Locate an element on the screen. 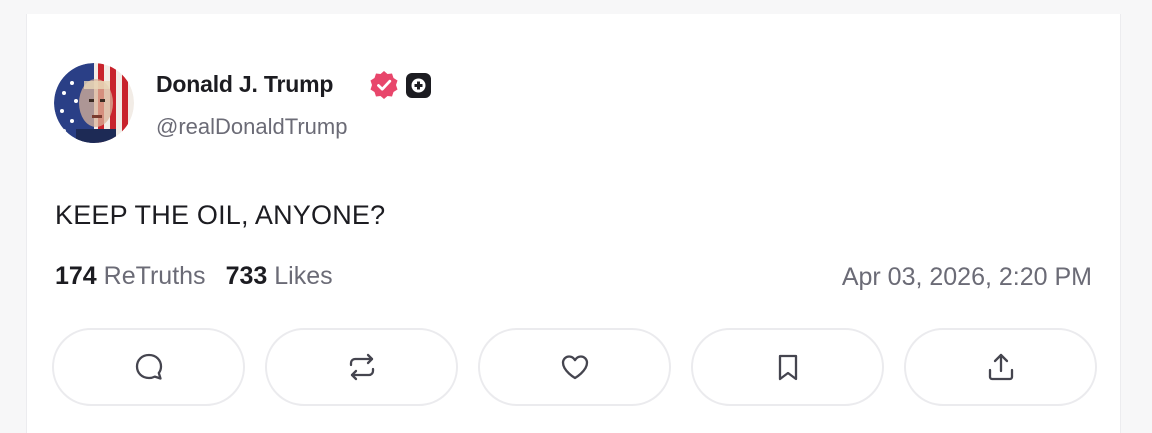  reply-button is located at coordinates (148, 367).